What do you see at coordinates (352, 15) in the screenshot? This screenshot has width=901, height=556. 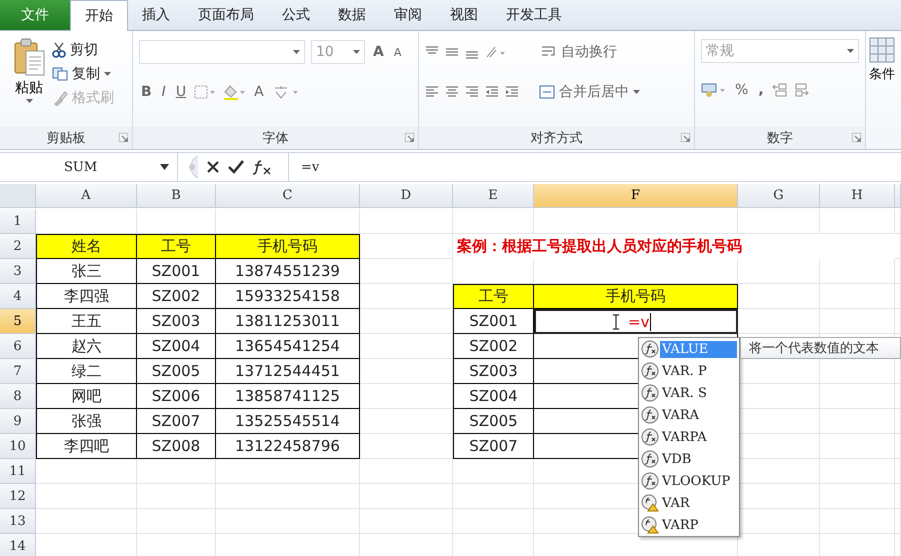 I see `ribbon-tab: 数据` at bounding box center [352, 15].